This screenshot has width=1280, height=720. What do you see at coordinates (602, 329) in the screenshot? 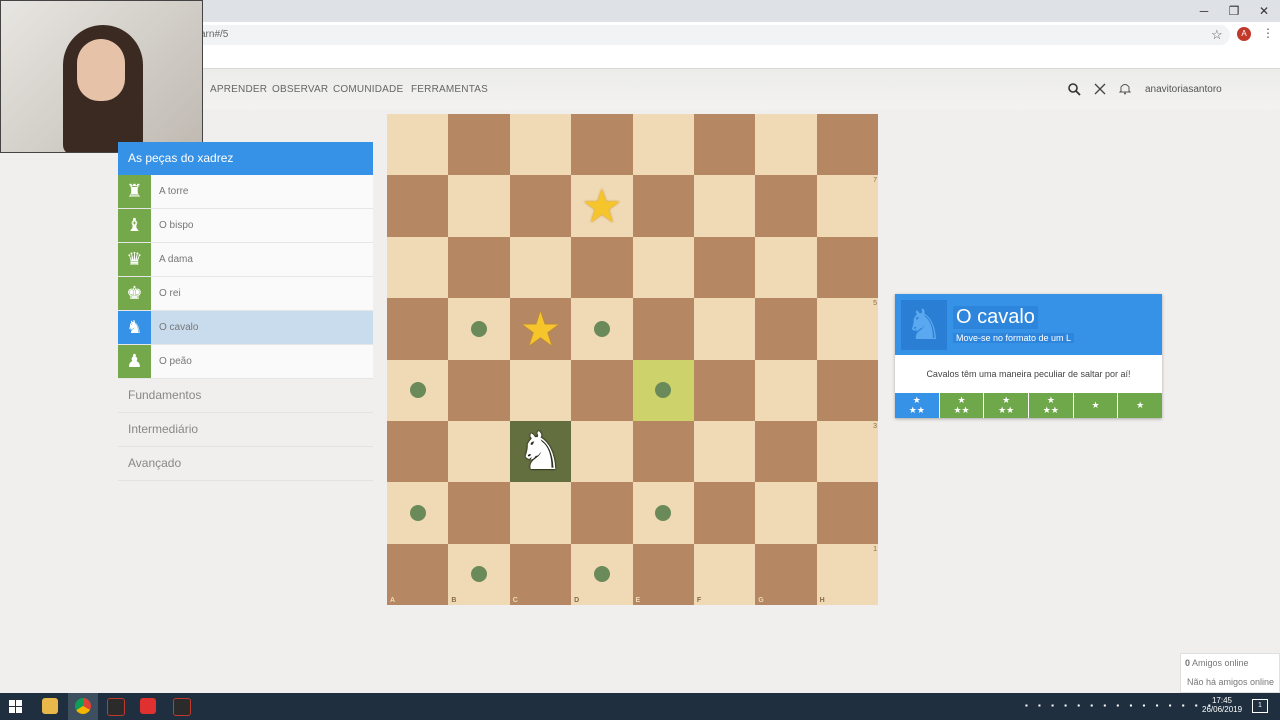
I see `square-d5` at bounding box center [602, 329].